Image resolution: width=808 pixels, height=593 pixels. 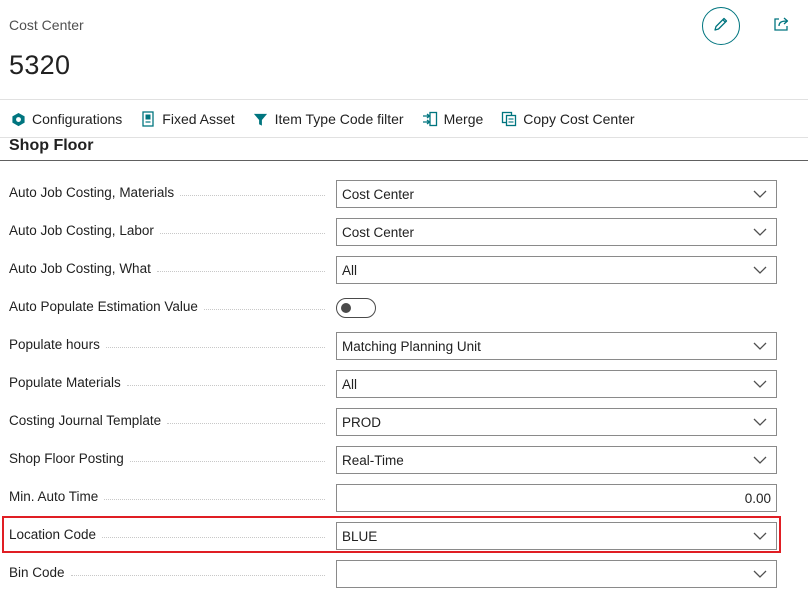 What do you see at coordinates (40, 572) in the screenshot?
I see `field-label: Bin Code` at bounding box center [40, 572].